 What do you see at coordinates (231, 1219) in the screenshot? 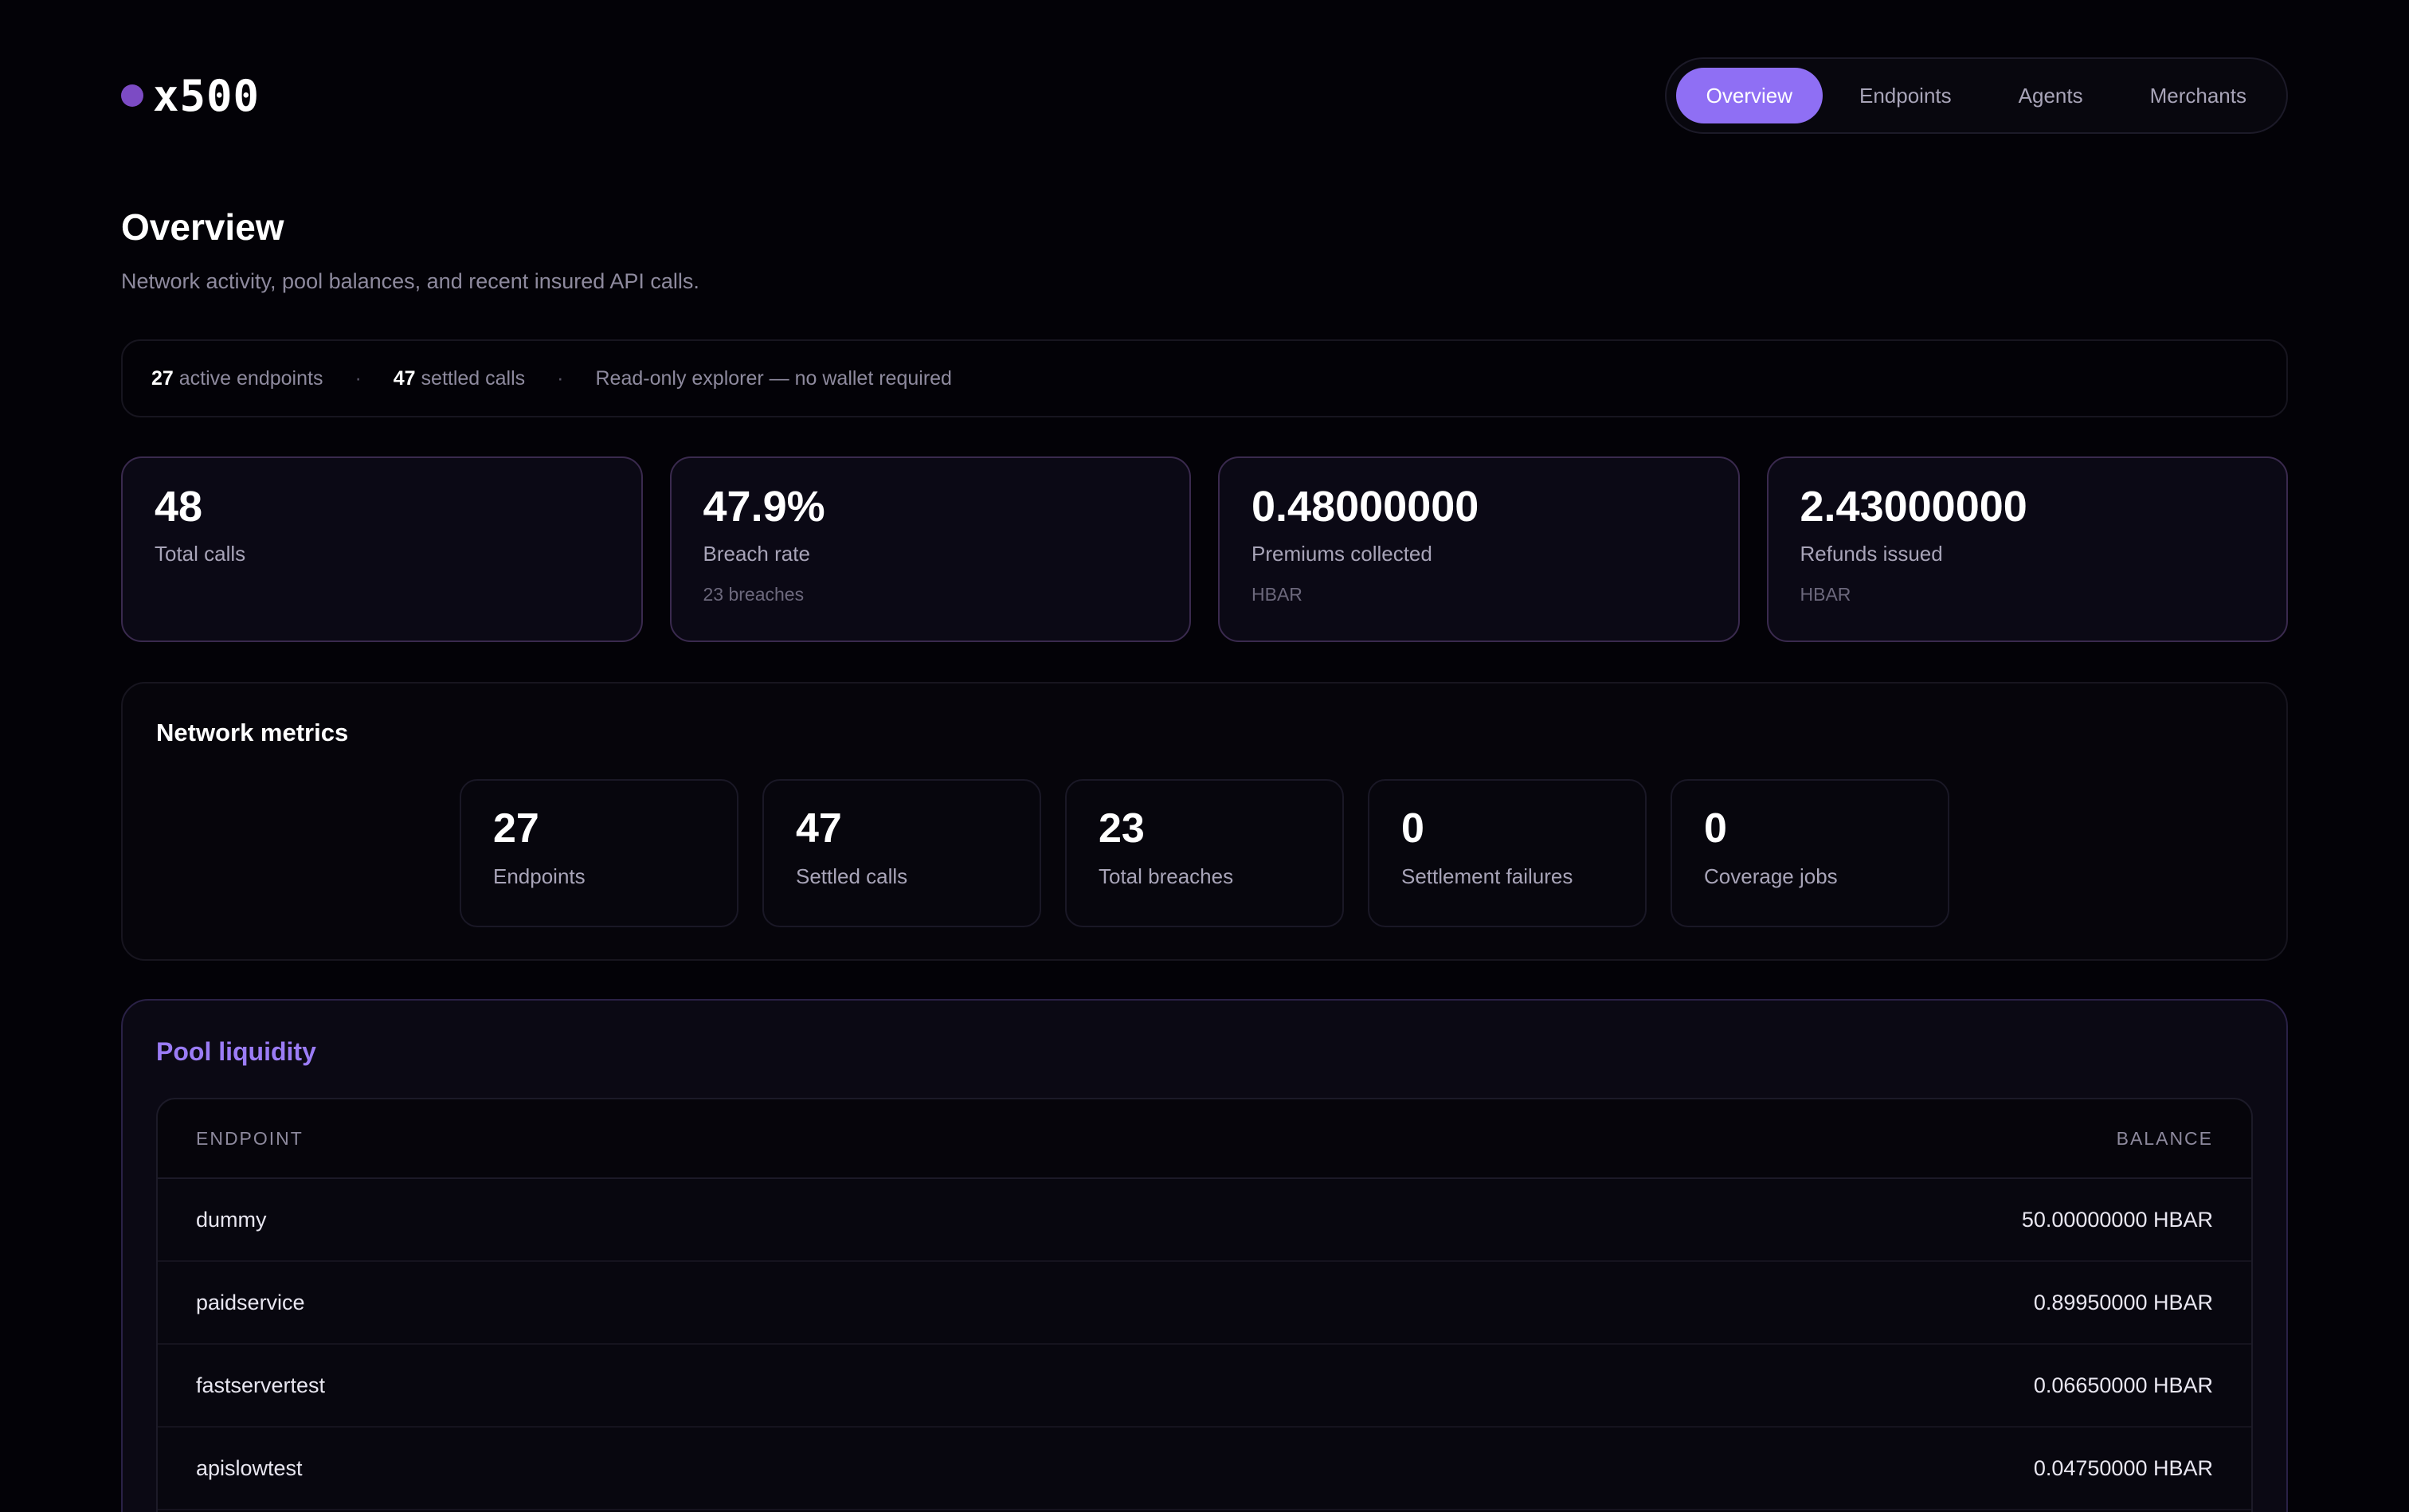
I see `row-endpoint: dummy` at bounding box center [231, 1219].